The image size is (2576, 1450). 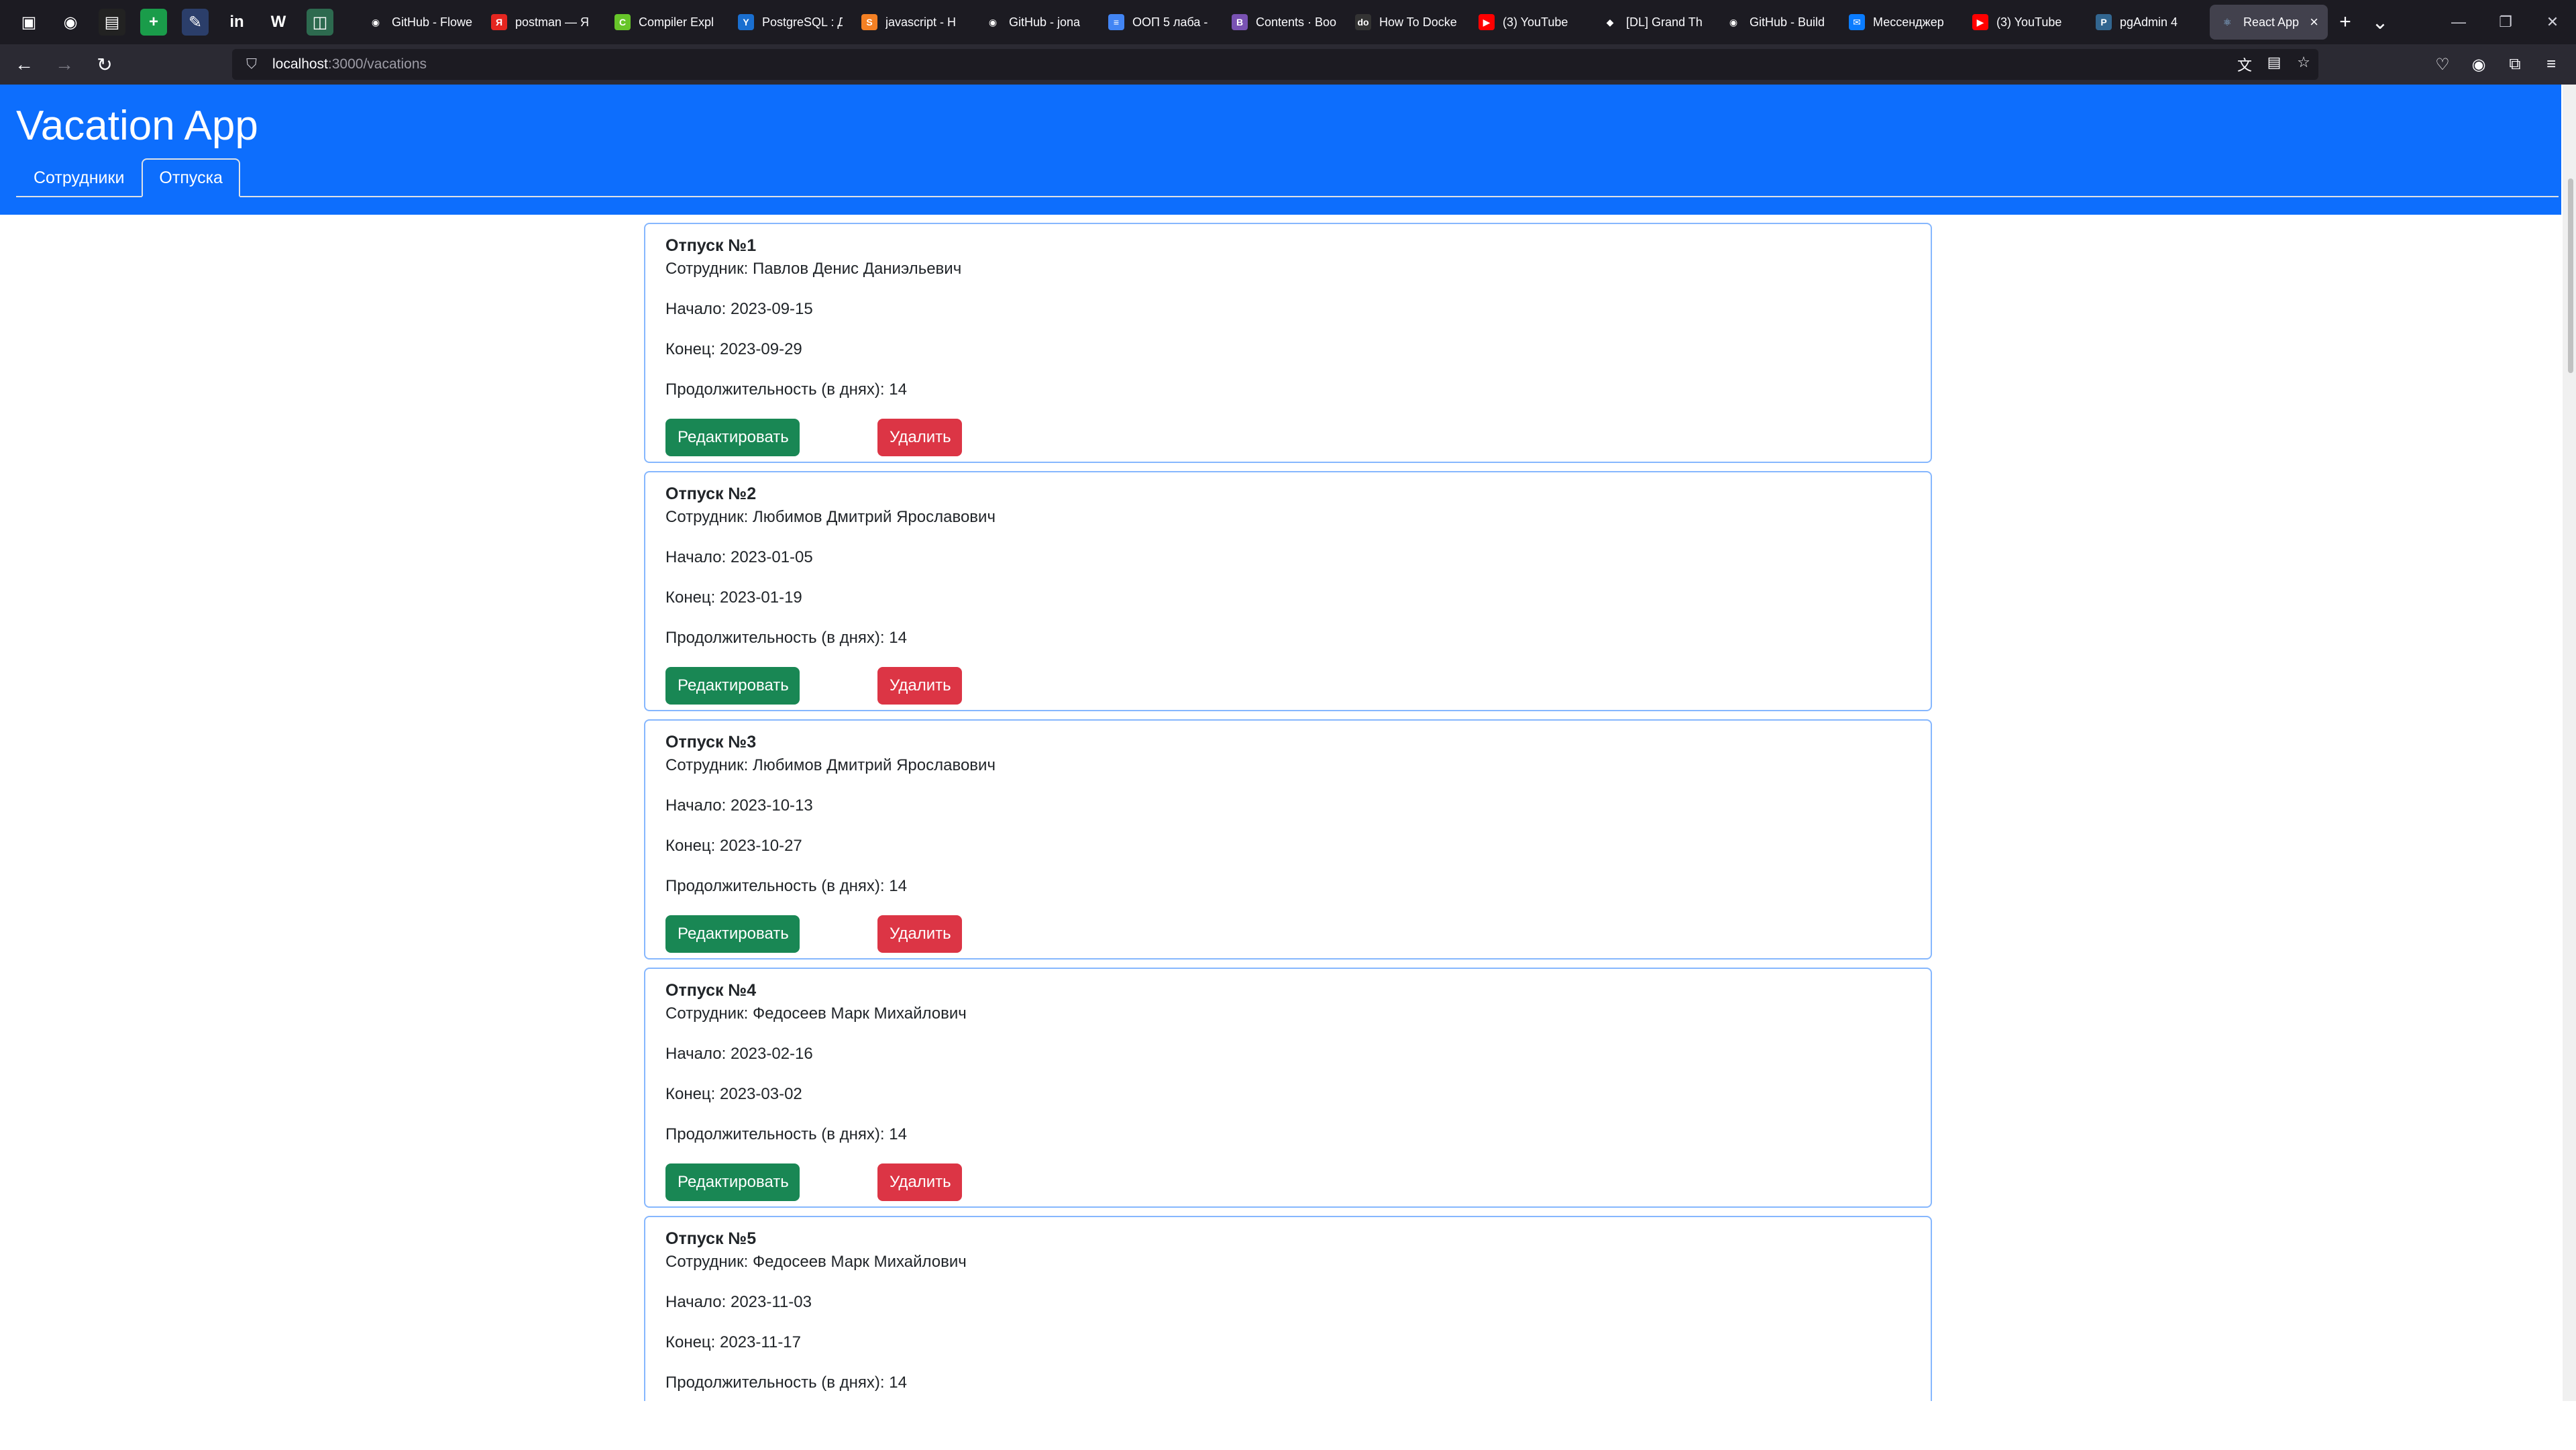 What do you see at coordinates (28, 23) in the screenshot?
I see `tab-manager-icon: ▣` at bounding box center [28, 23].